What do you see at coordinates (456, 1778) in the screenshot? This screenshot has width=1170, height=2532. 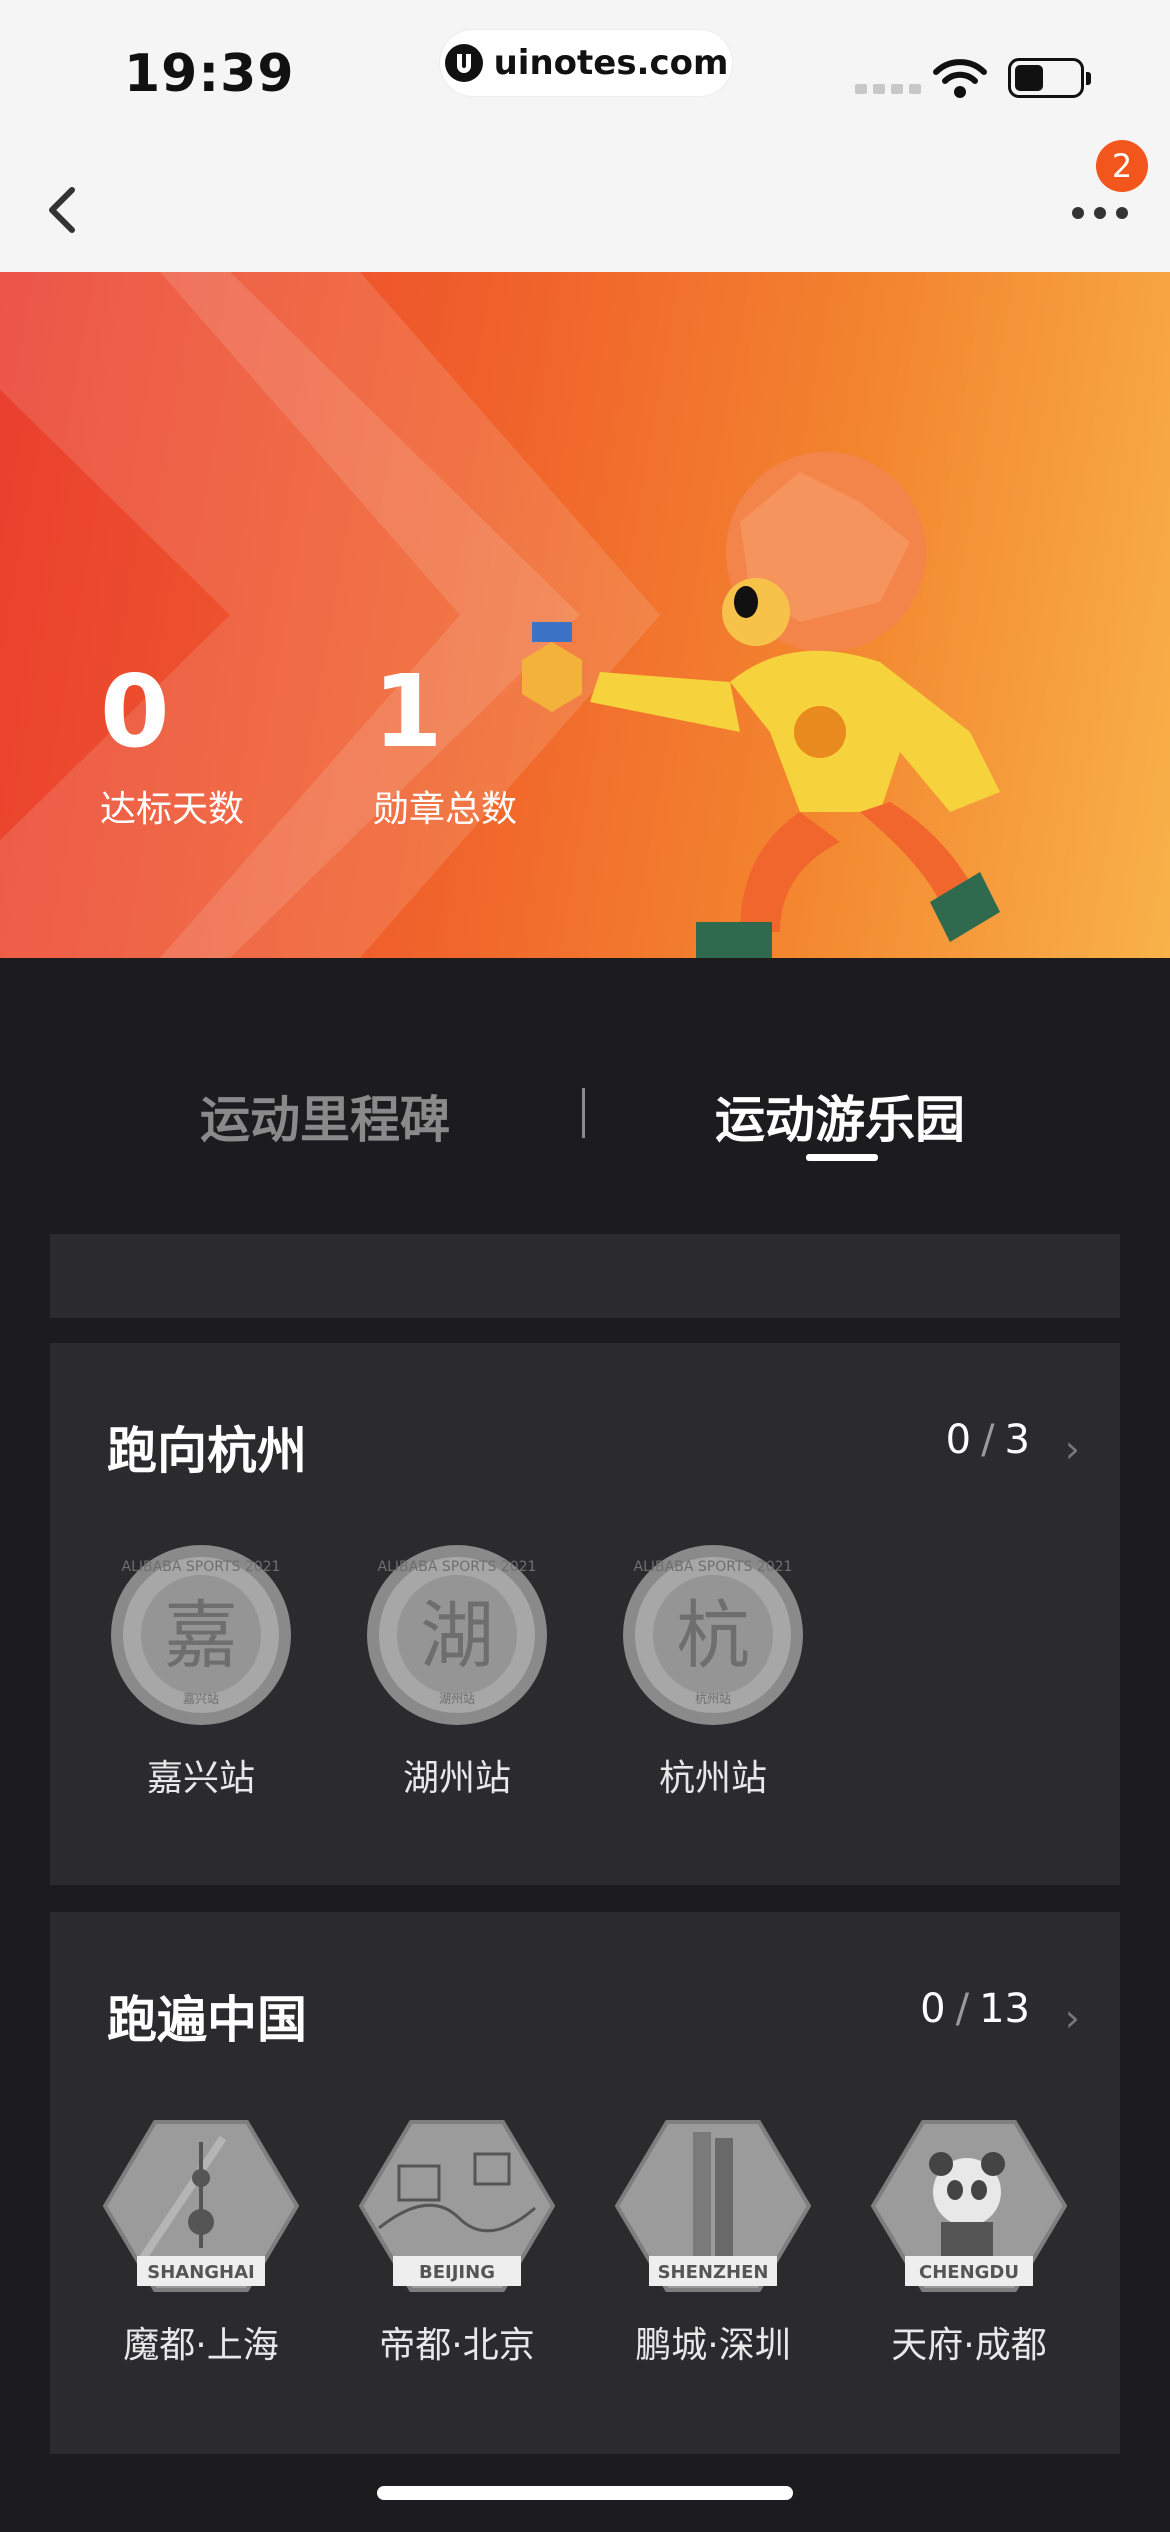 I see `medal-label: 湖州站` at bounding box center [456, 1778].